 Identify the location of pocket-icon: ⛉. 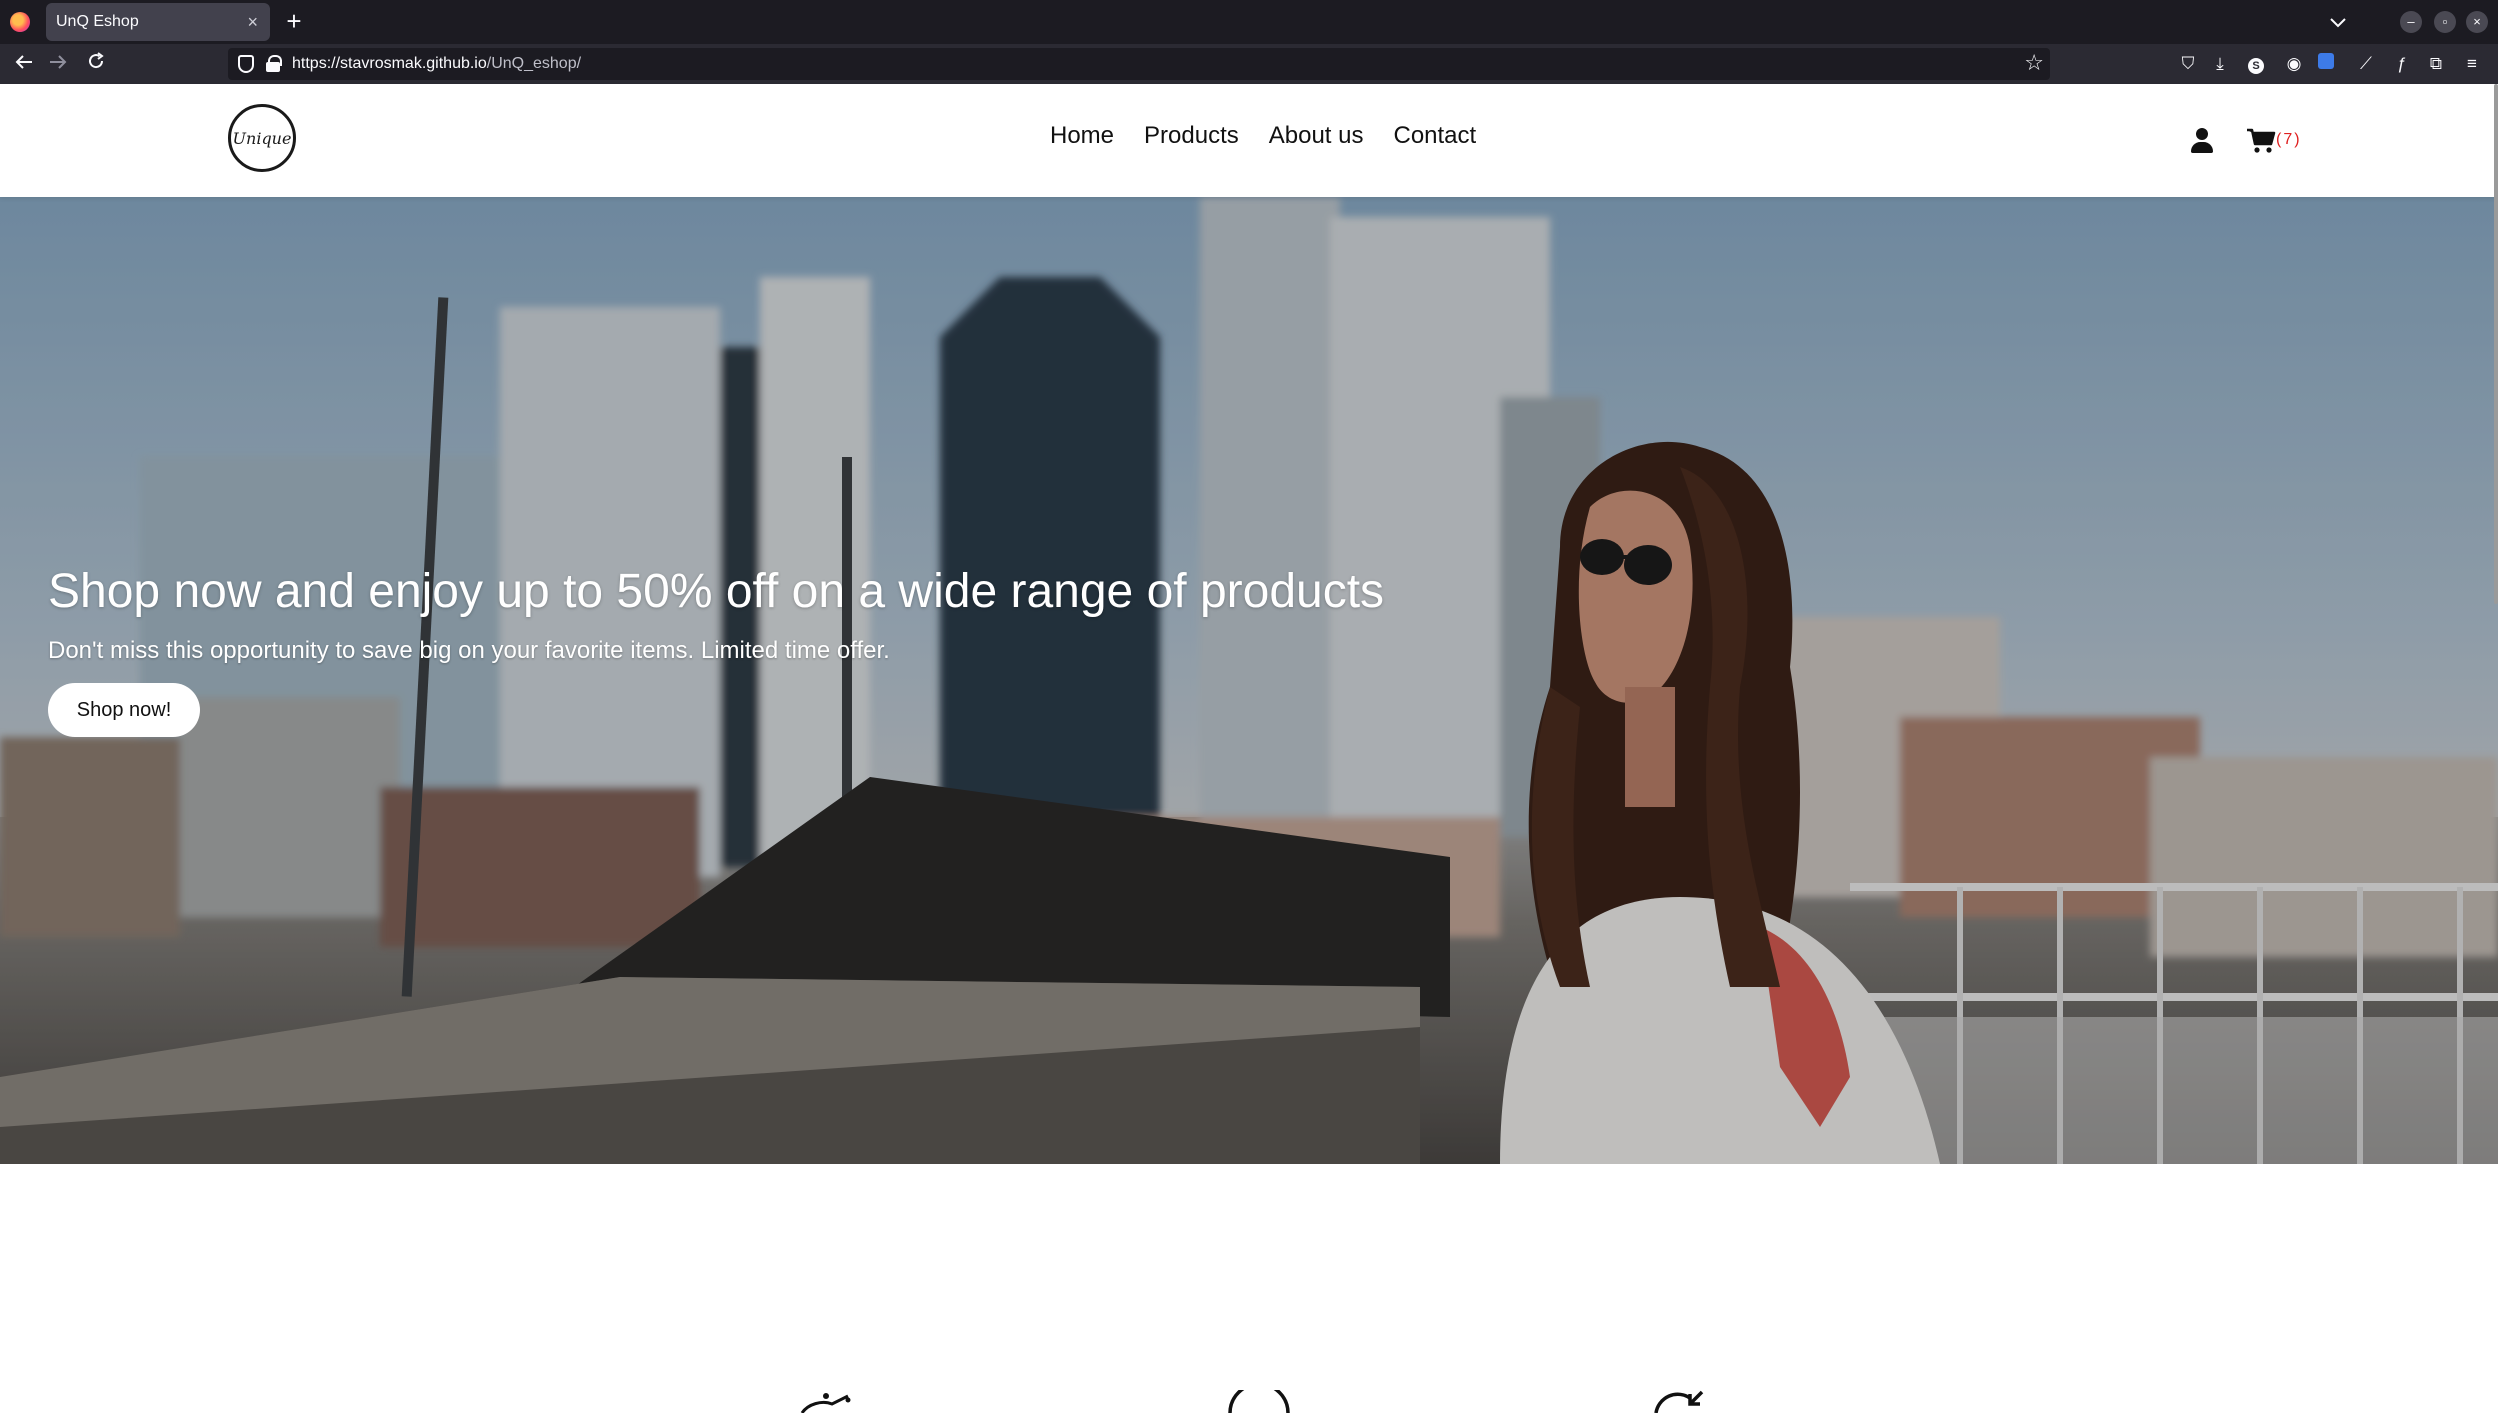
(2188, 64).